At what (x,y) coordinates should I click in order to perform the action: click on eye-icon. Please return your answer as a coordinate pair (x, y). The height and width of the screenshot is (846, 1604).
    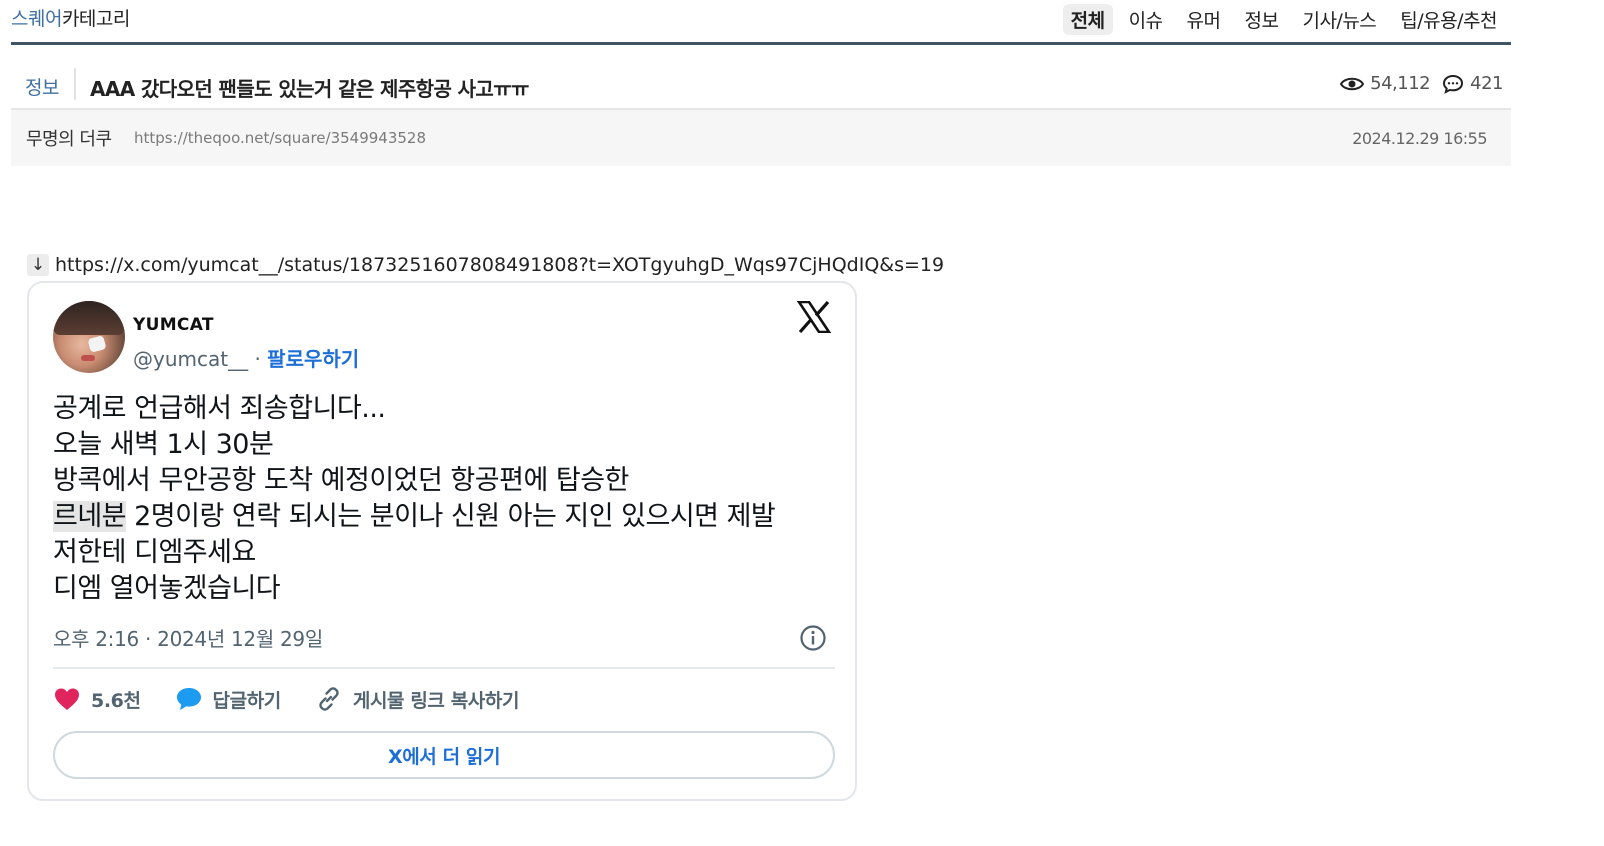
    Looking at the image, I should click on (1352, 83).